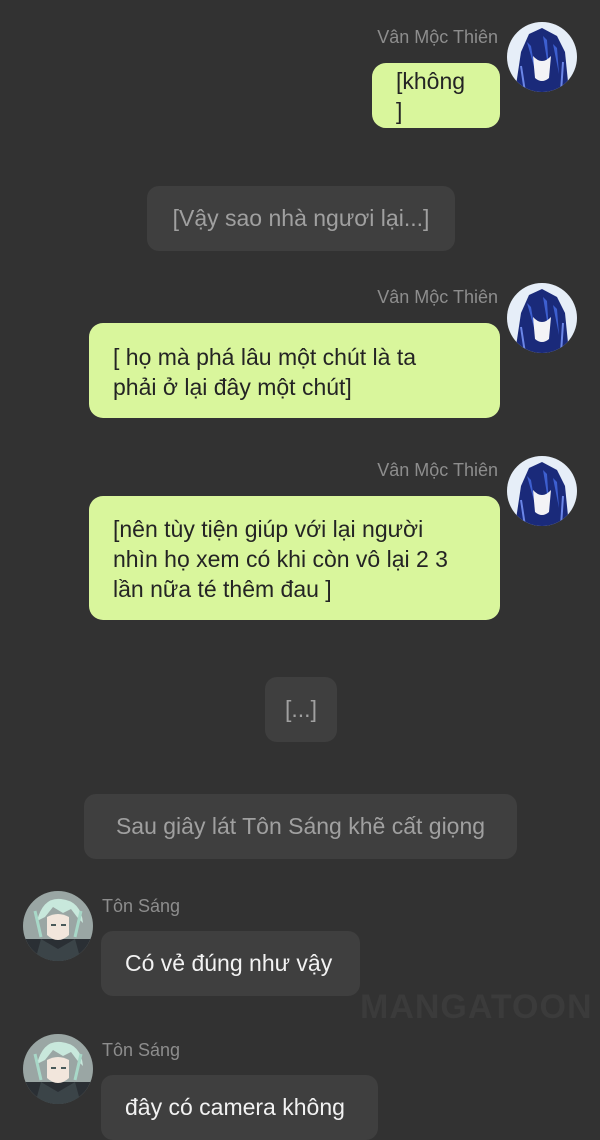 Image resolution: width=600 pixels, height=1140 pixels. What do you see at coordinates (235, 1107) in the screenshot?
I see `message-text: đây có camera không` at bounding box center [235, 1107].